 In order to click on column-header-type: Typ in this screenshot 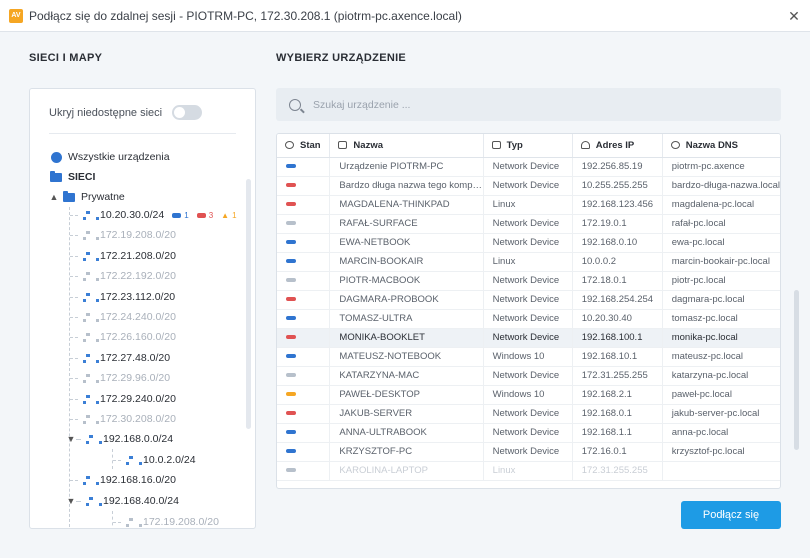, I will do `click(528, 146)`.